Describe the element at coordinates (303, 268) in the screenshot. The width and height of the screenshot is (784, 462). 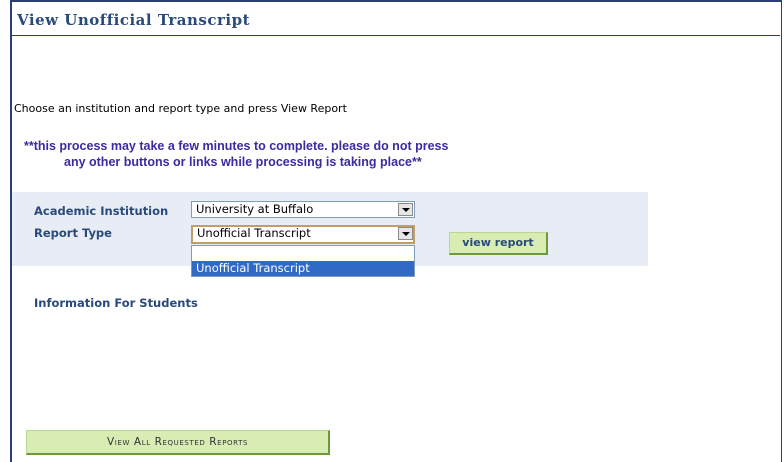
I see `dropdown-option-unofficial-transcript: Unofficial Transcript` at that location.